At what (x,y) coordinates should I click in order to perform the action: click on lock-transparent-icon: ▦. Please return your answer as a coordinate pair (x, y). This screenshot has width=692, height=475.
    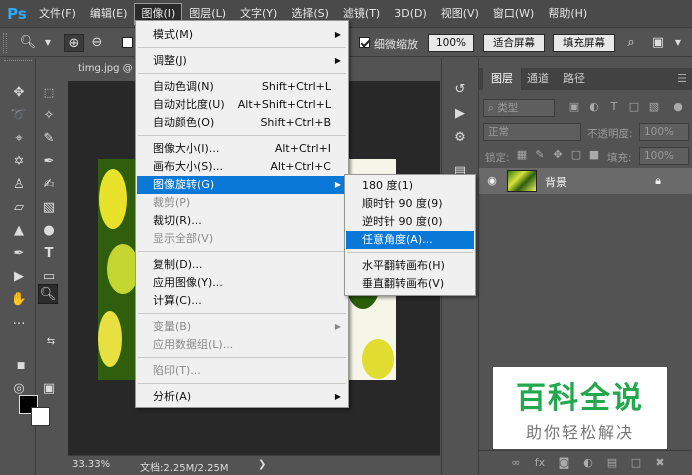
    Looking at the image, I should click on (522, 155).